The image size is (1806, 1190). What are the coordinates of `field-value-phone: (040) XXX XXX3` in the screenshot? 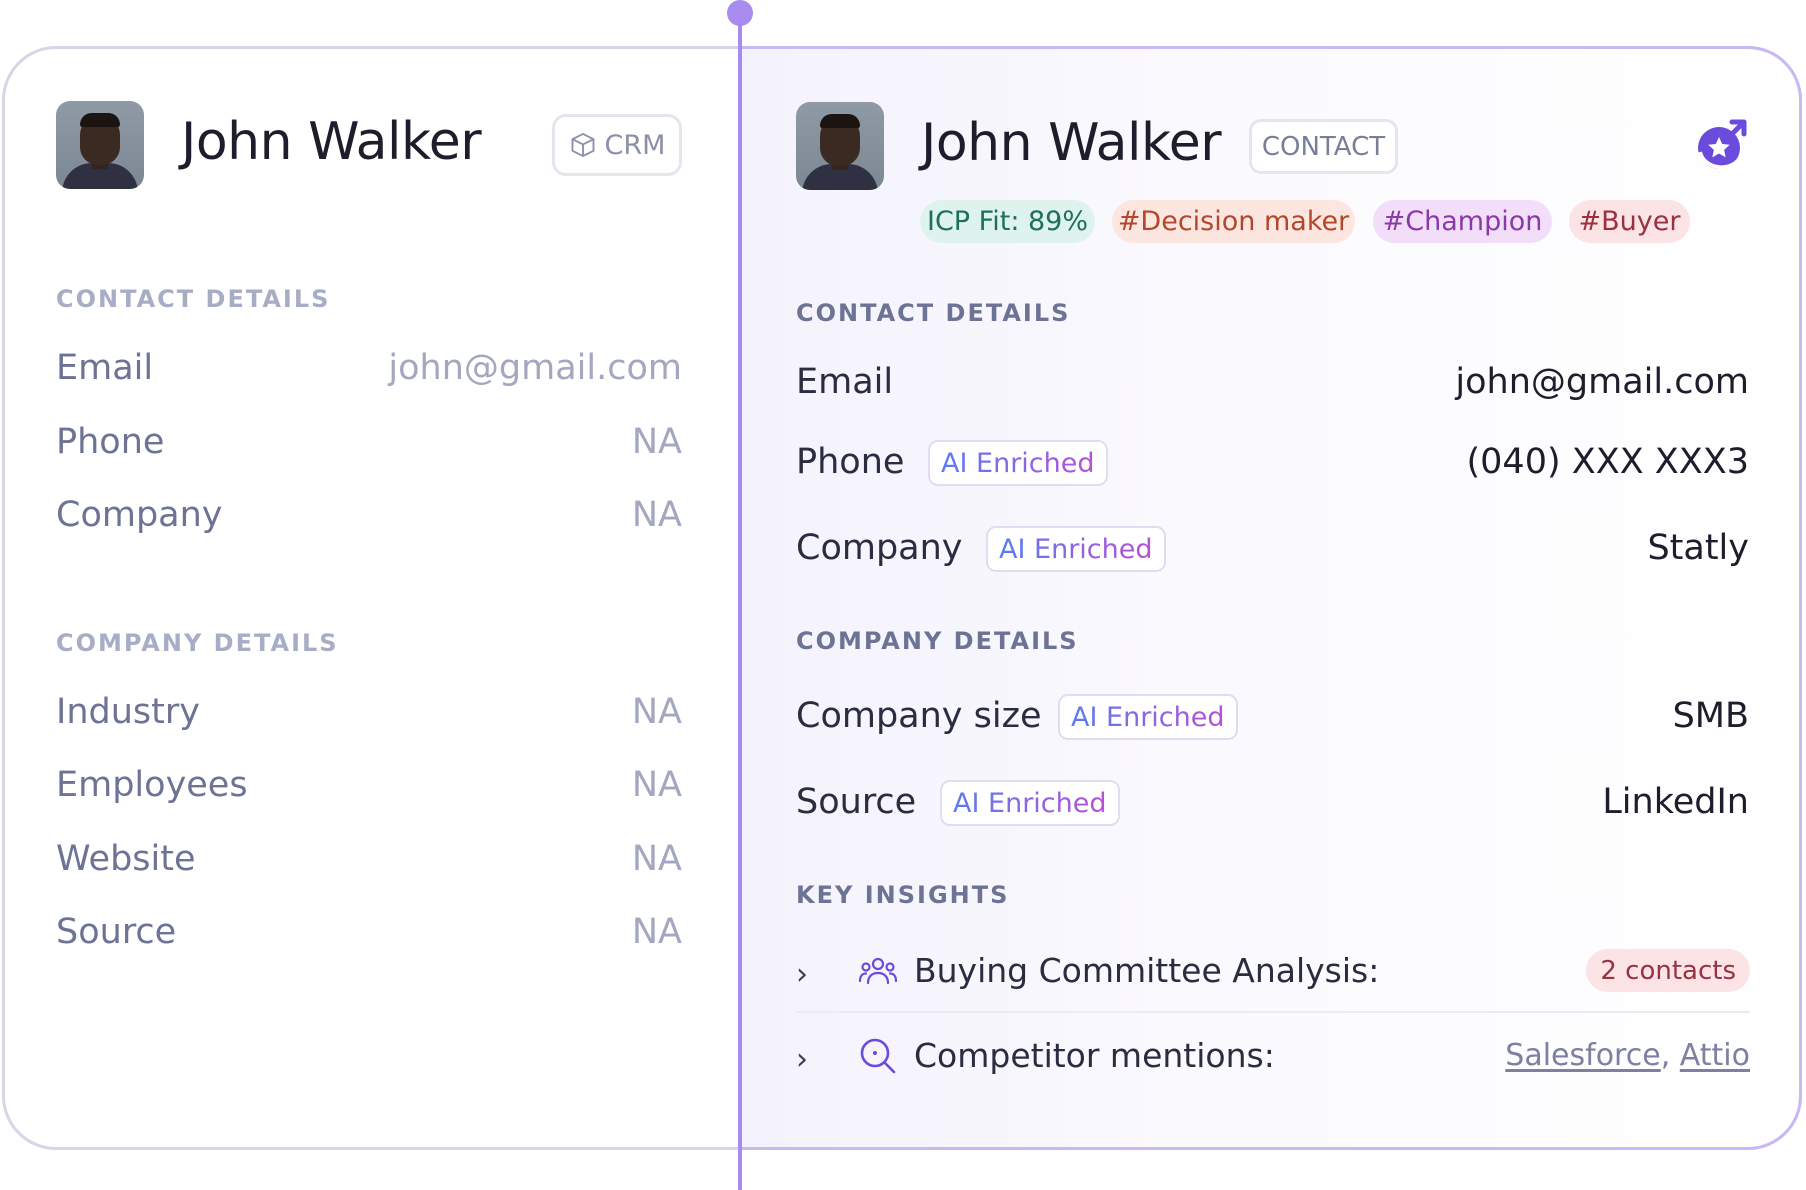 It's located at (1608, 462).